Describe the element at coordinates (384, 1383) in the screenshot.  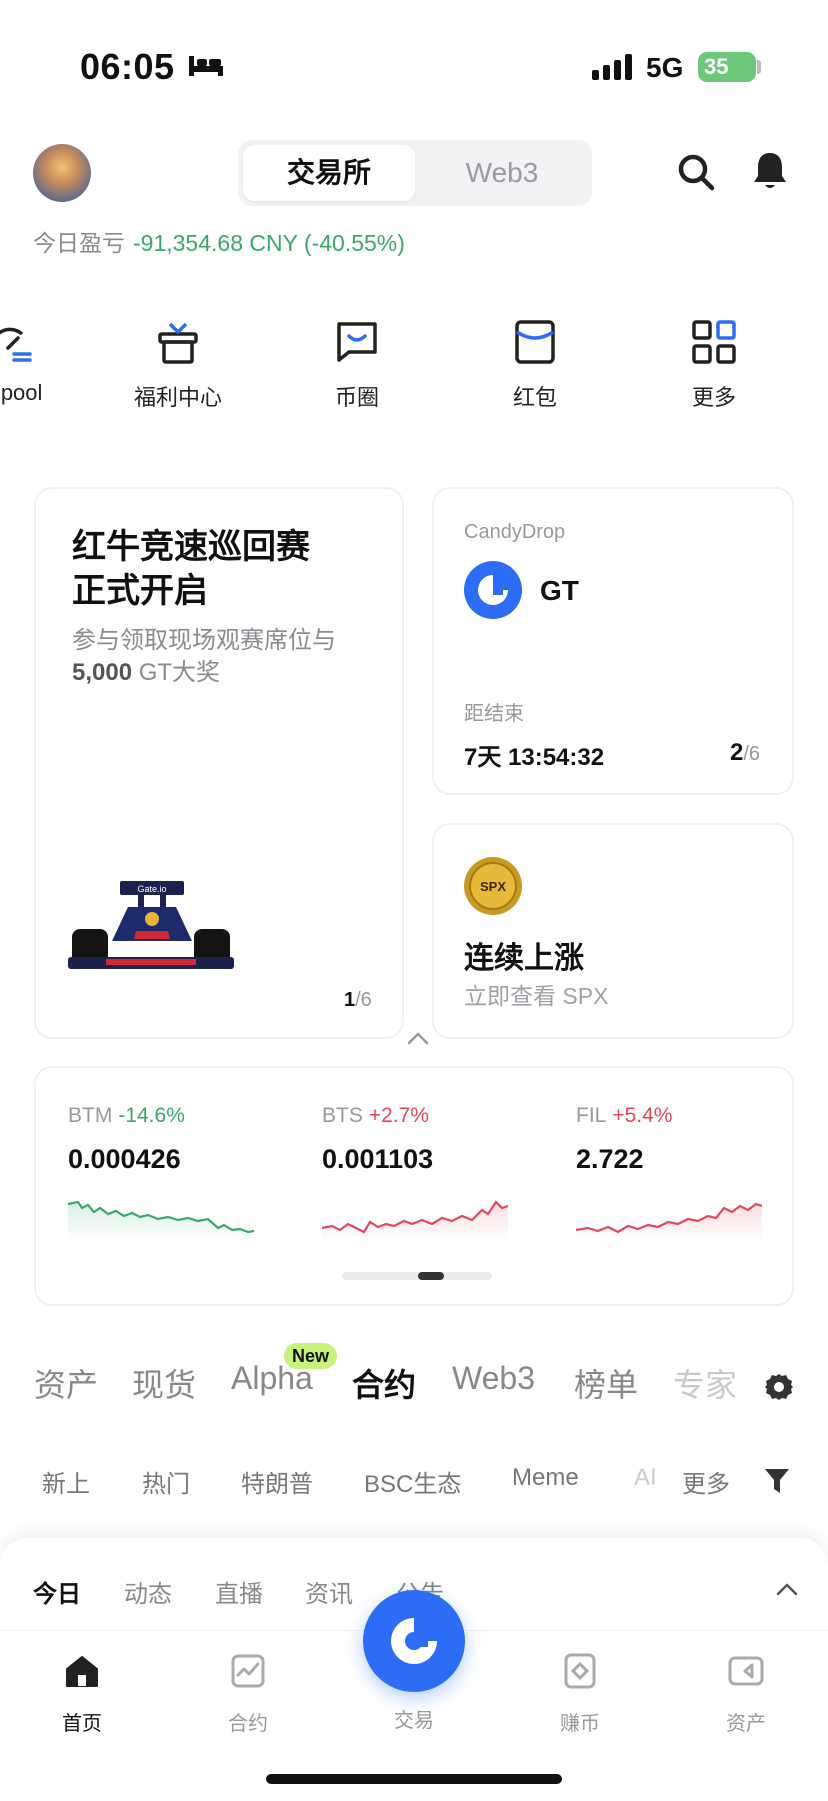
I see `category-tab: 合约` at that location.